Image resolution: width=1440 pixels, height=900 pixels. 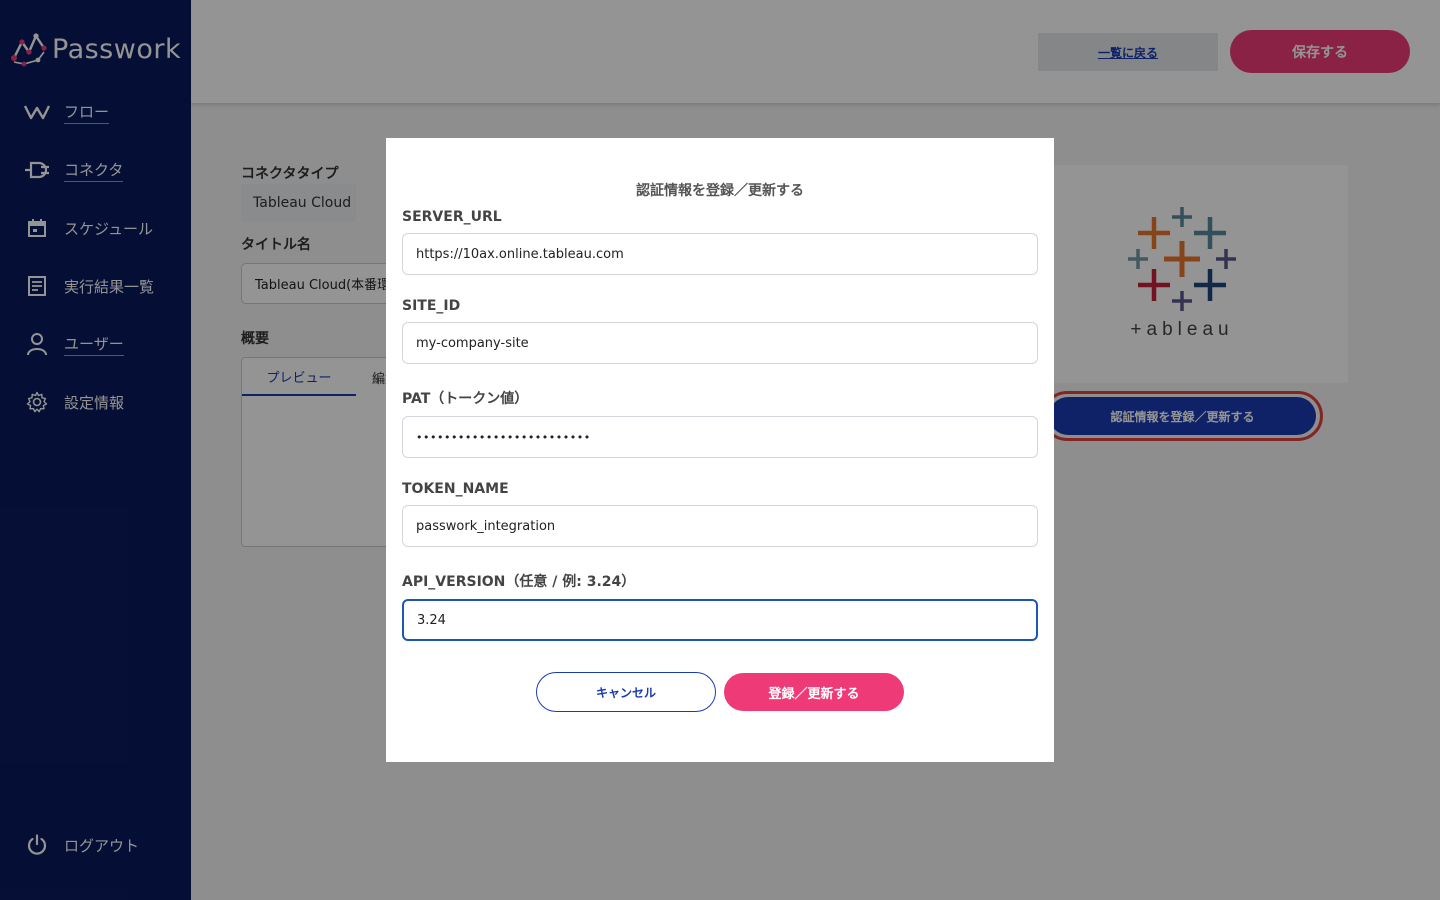 I want to click on server-url-input: https://10ax.online.tableau.com, so click(x=720, y=254).